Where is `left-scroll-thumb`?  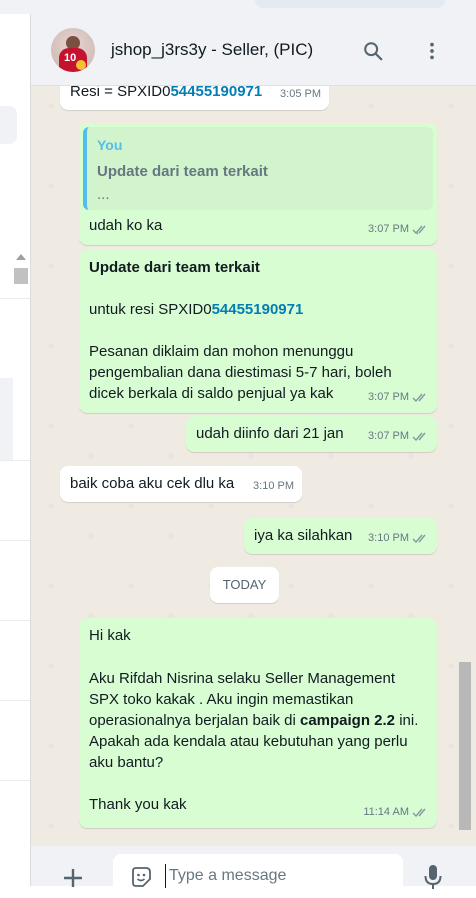
left-scroll-thumb is located at coordinates (21, 276).